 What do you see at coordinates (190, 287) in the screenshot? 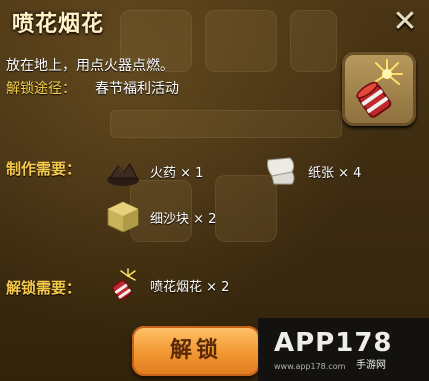
I see `unlock-need-name: 喷花烟花 × 2` at bounding box center [190, 287].